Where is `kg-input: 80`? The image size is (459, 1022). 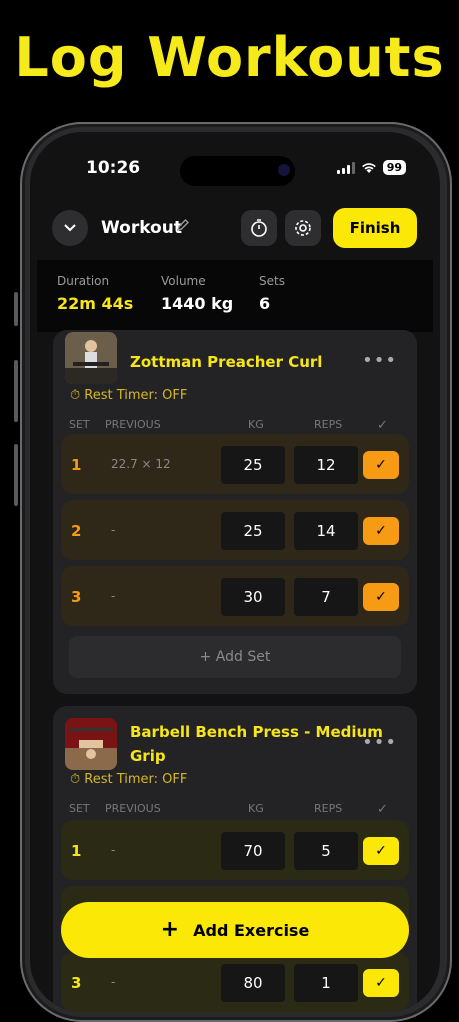 kg-input: 80 is located at coordinates (253, 983).